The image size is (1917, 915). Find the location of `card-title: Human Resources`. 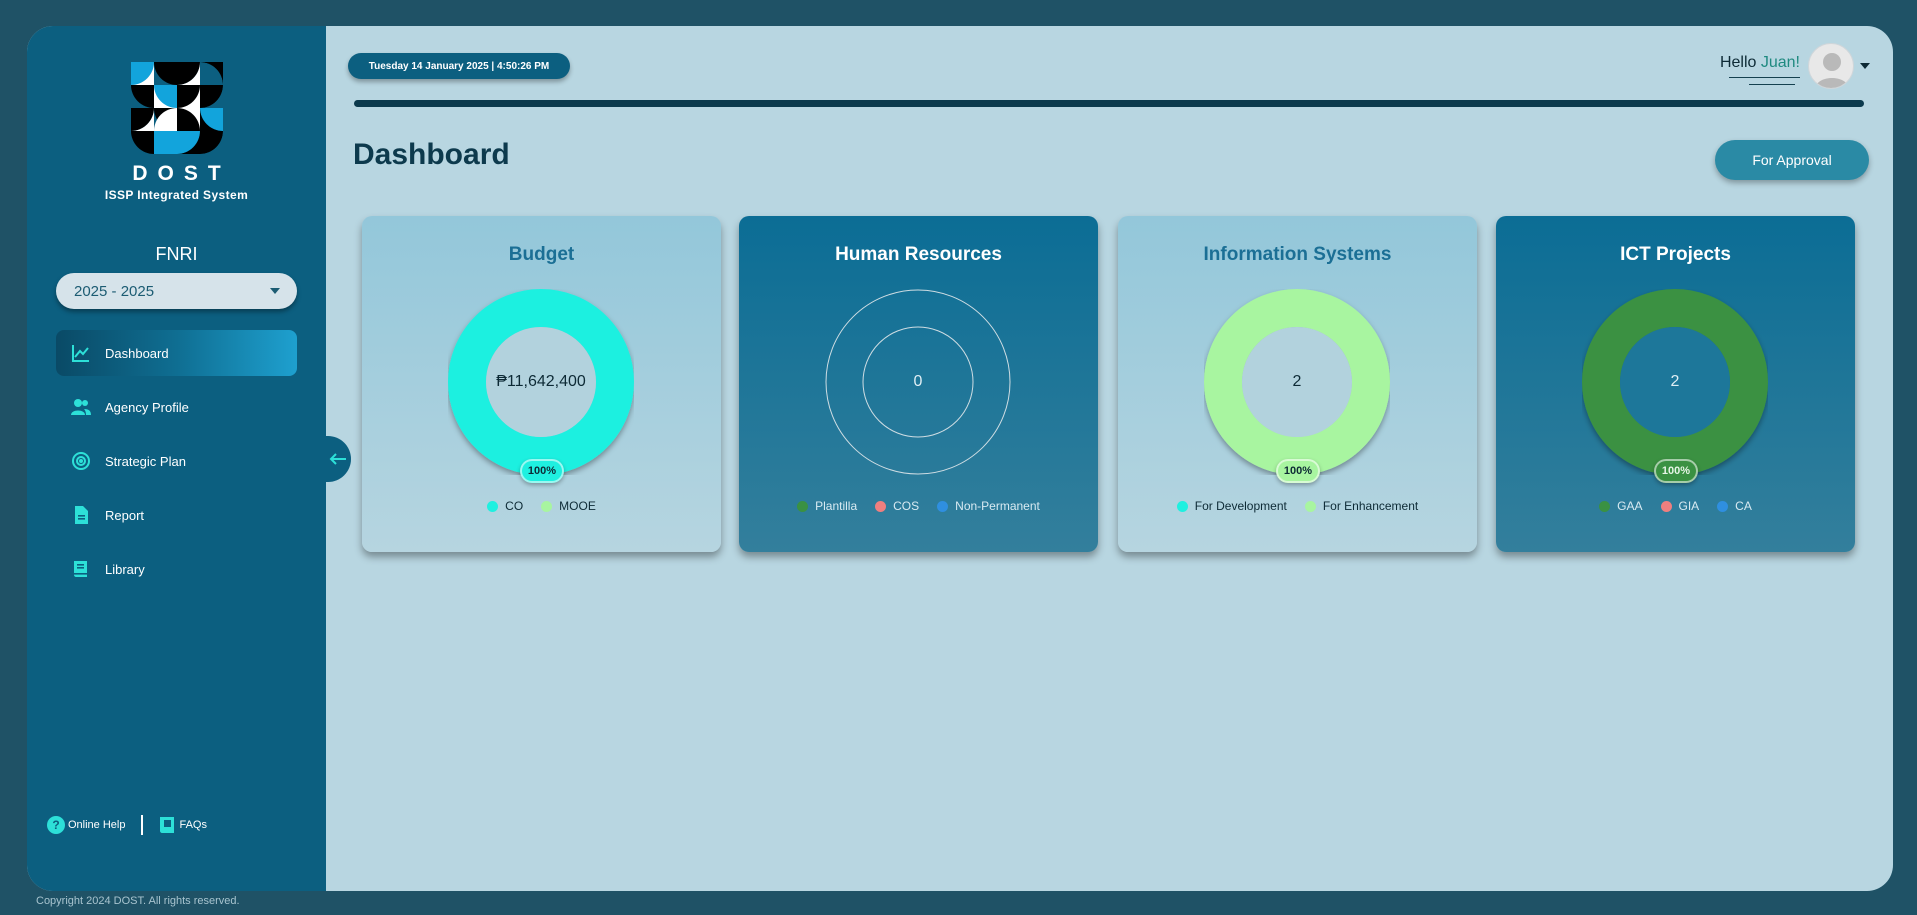

card-title: Human Resources is located at coordinates (918, 254).